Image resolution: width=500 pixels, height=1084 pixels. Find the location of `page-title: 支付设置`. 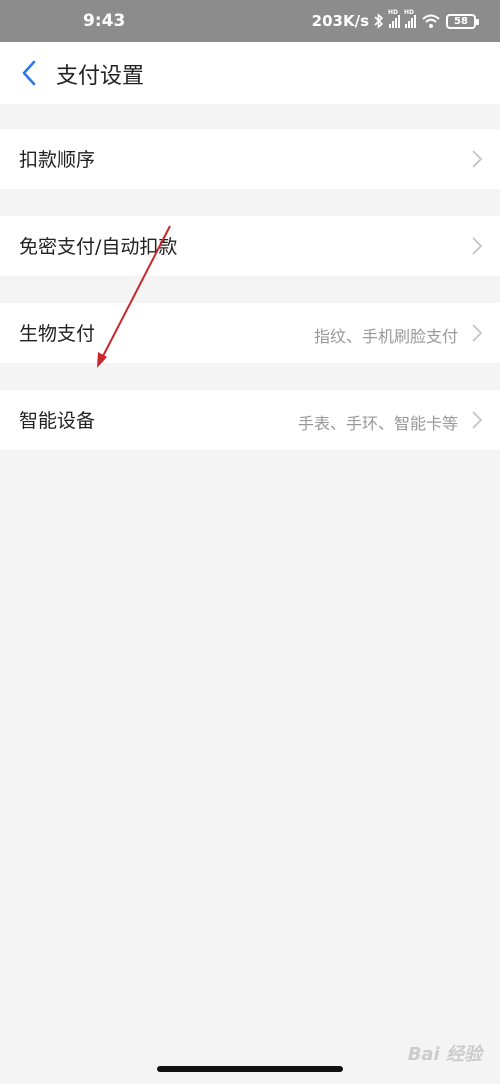

page-title: 支付设置 is located at coordinates (100, 76).